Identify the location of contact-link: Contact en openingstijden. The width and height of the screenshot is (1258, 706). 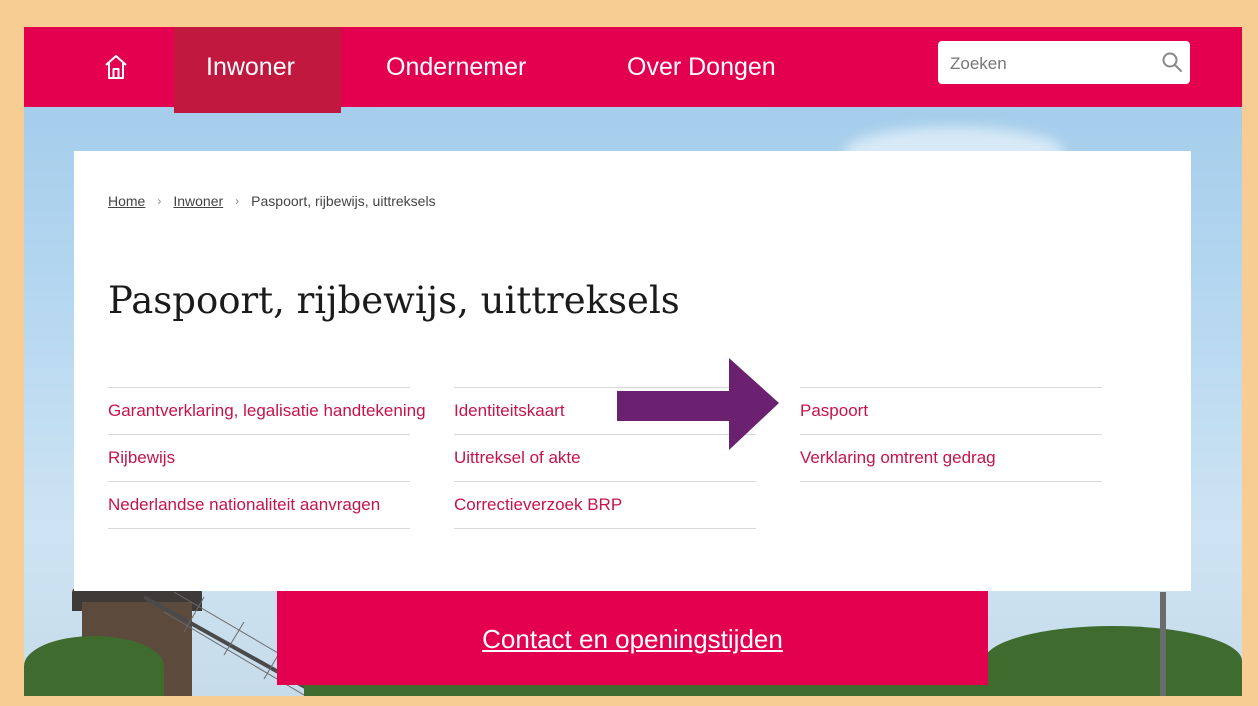
(632, 639).